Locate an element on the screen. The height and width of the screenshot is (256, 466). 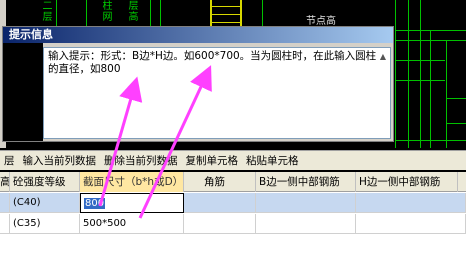
copy-cell-button: 复制单元格 is located at coordinates (212, 160).